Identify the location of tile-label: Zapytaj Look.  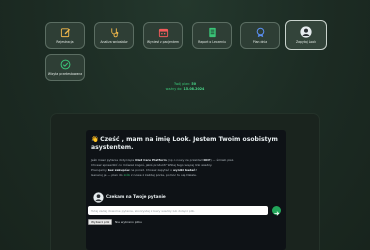
(305, 42).